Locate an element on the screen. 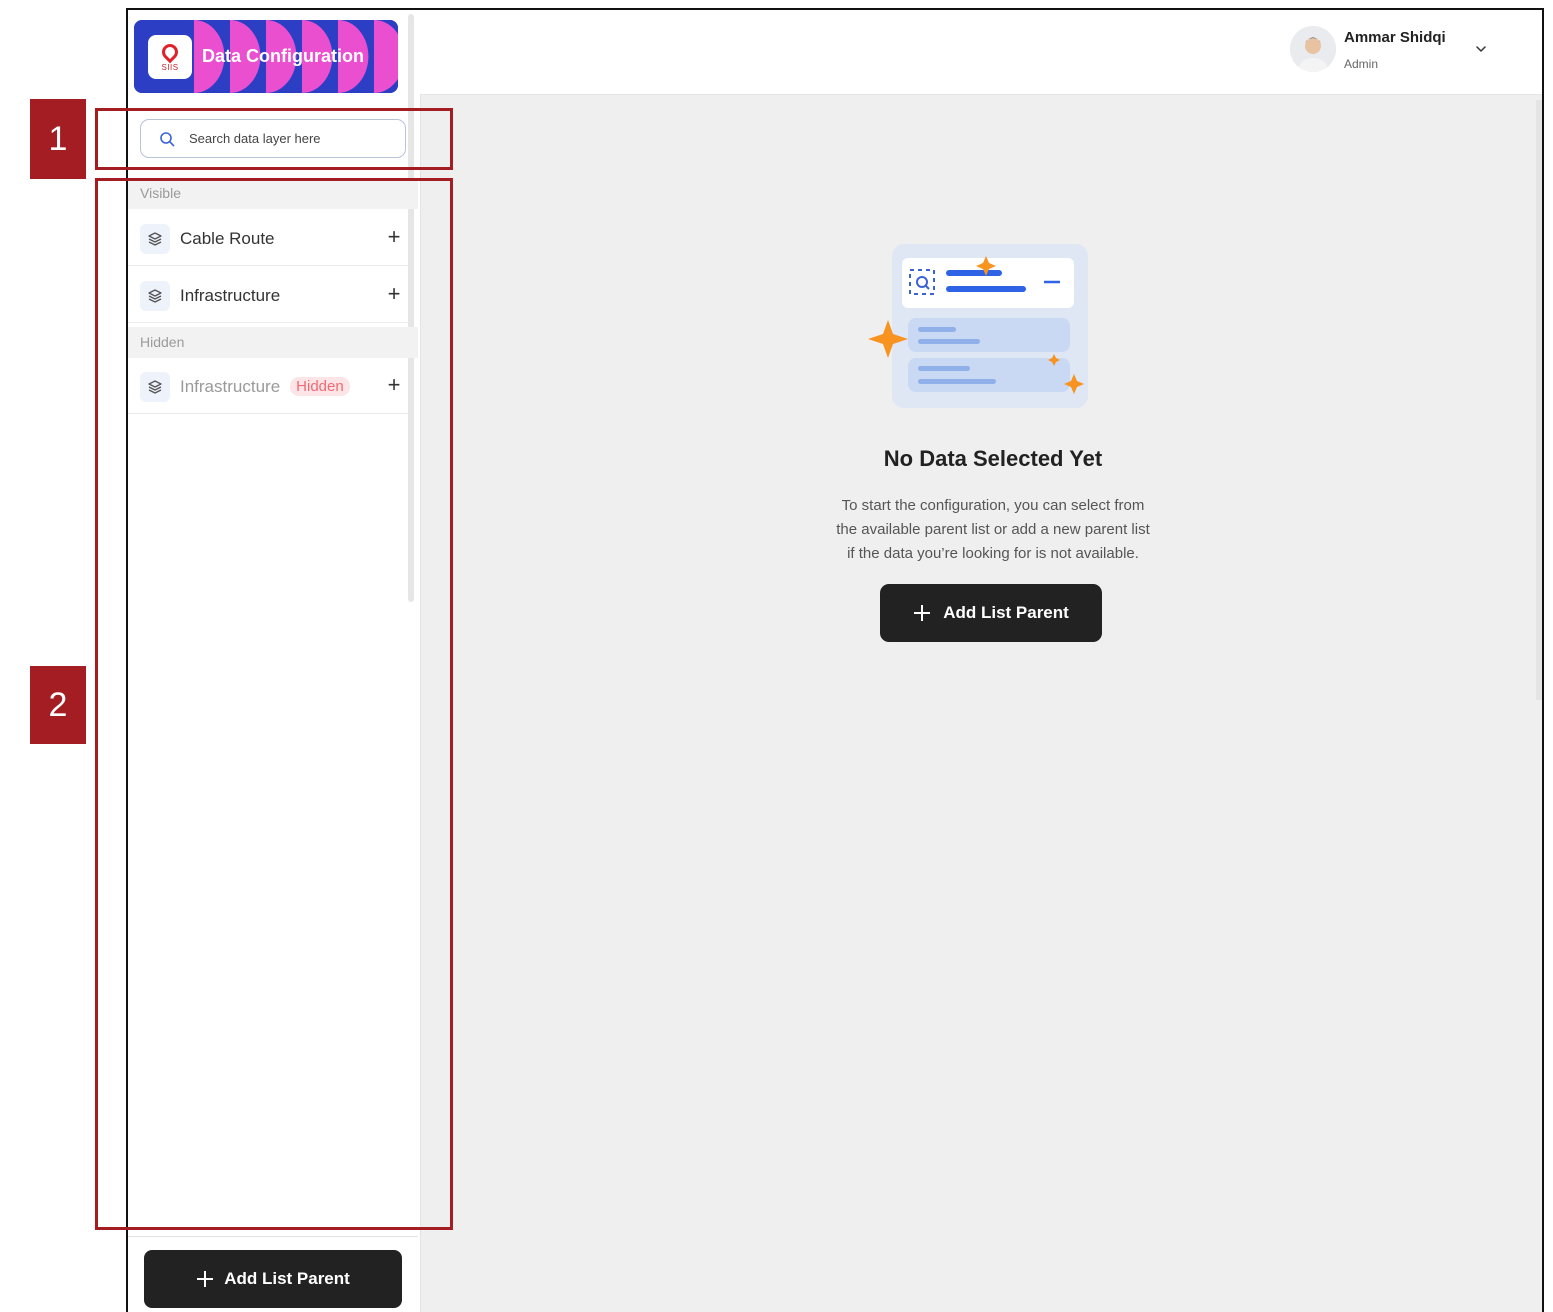 The width and height of the screenshot is (1553, 1312). siis-logo-icon: SIIS is located at coordinates (170, 57).